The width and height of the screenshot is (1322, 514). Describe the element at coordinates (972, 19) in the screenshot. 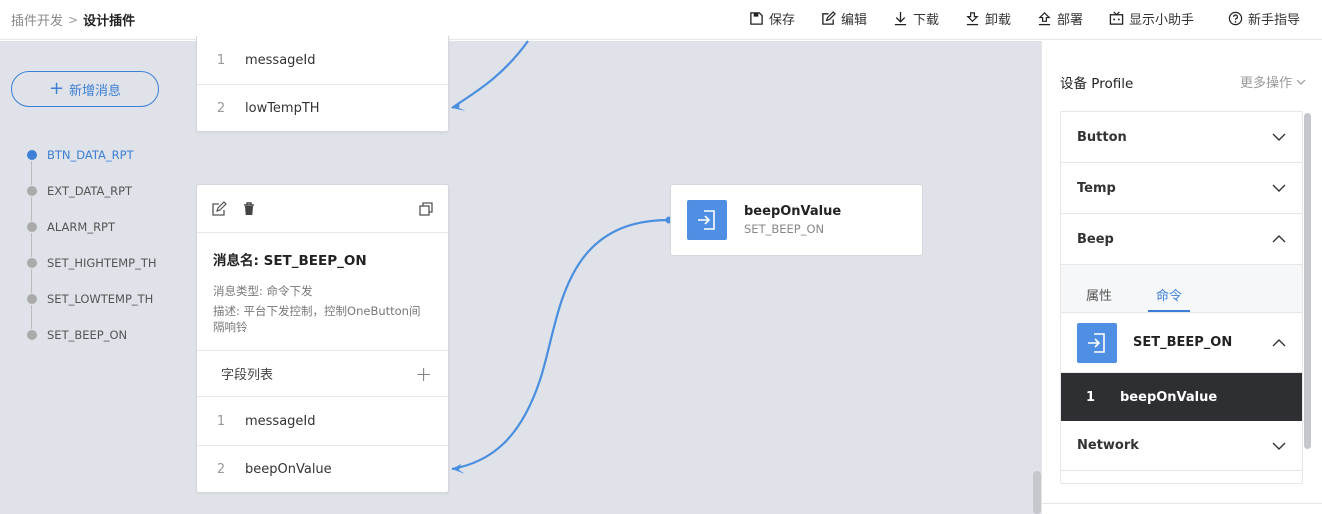

I see `uninstall-icon` at that location.